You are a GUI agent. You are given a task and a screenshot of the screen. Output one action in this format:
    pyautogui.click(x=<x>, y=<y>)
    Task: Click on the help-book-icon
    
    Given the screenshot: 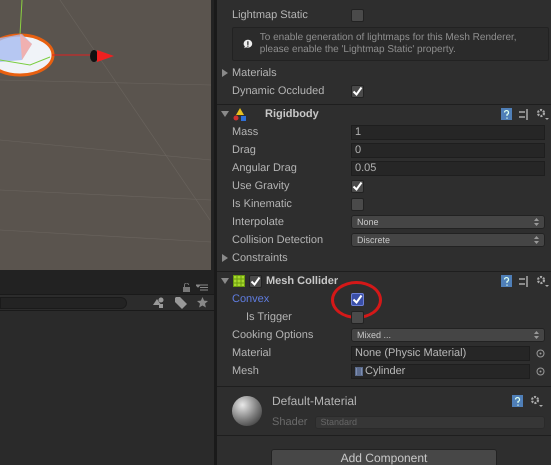 What is the action you would take?
    pyautogui.click(x=517, y=400)
    